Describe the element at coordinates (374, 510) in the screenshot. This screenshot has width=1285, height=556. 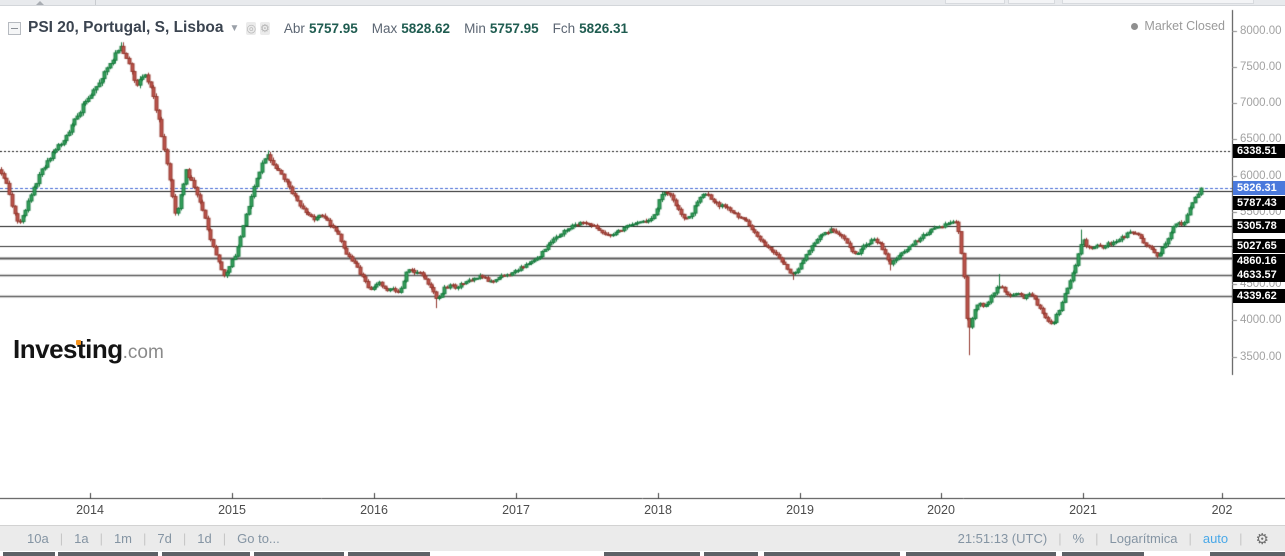
I see `year-label-2016: 2016` at that location.